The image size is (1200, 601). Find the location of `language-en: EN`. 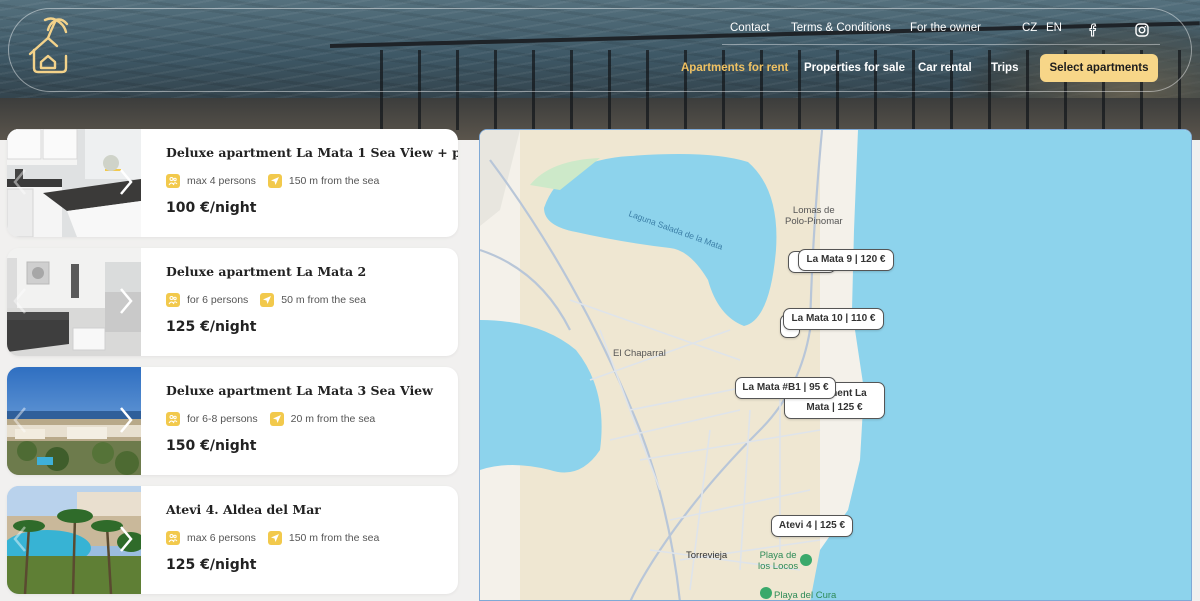

language-en: EN is located at coordinates (1054, 28).